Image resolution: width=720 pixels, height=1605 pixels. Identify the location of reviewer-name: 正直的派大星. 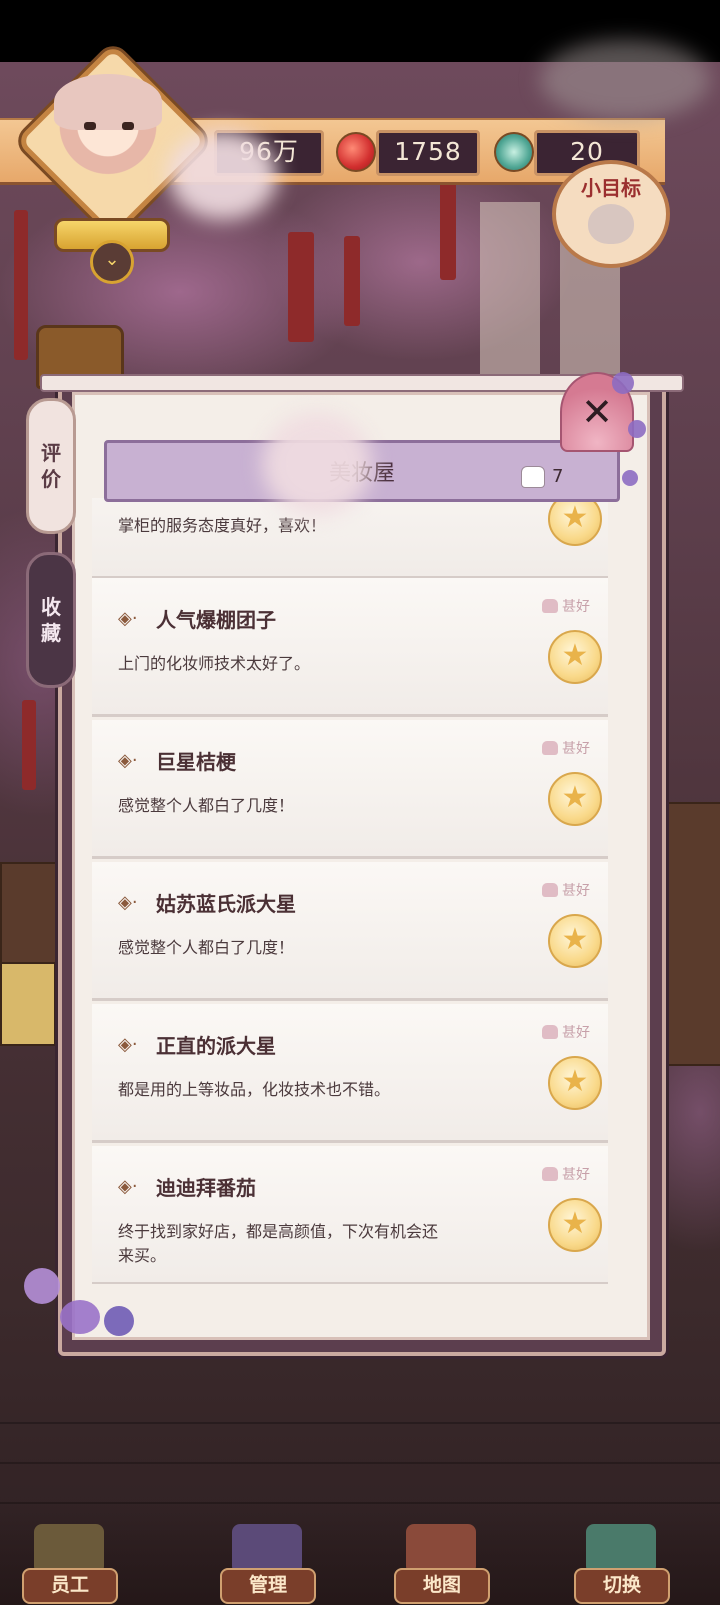
(216, 1046).